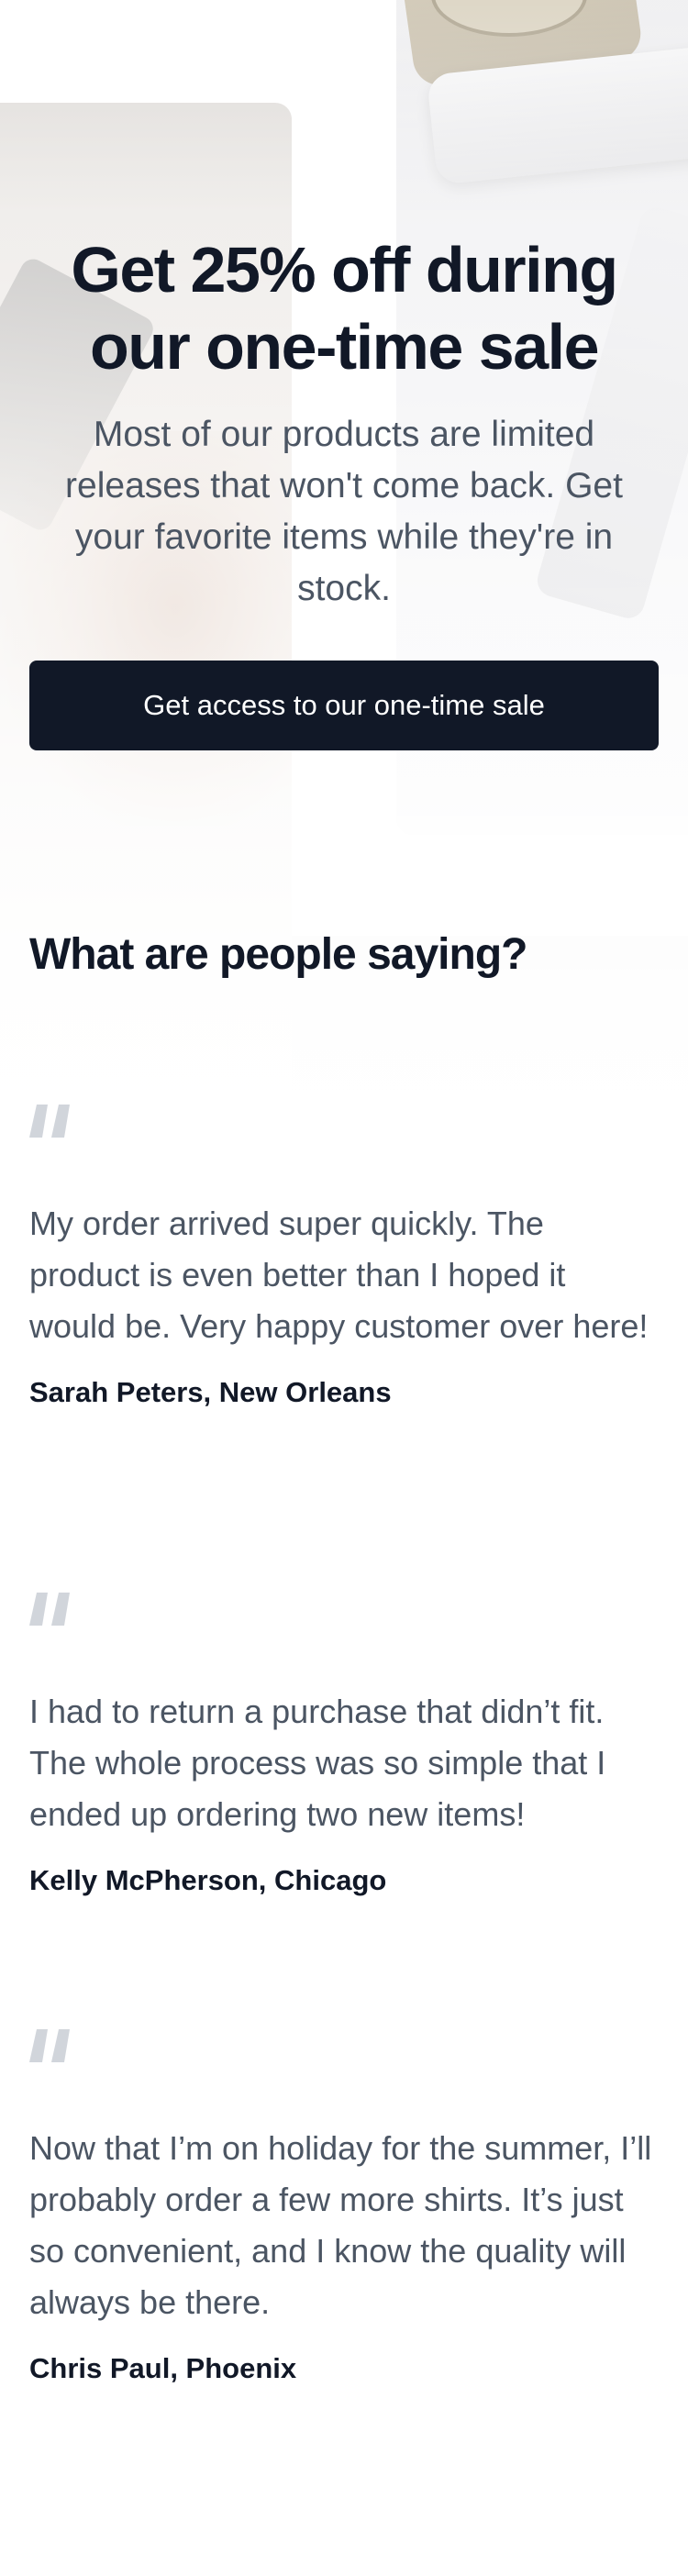 The width and height of the screenshot is (688, 2576). What do you see at coordinates (208, 1880) in the screenshot?
I see `testimonial-author: Kelly McPherson, Chicago` at bounding box center [208, 1880].